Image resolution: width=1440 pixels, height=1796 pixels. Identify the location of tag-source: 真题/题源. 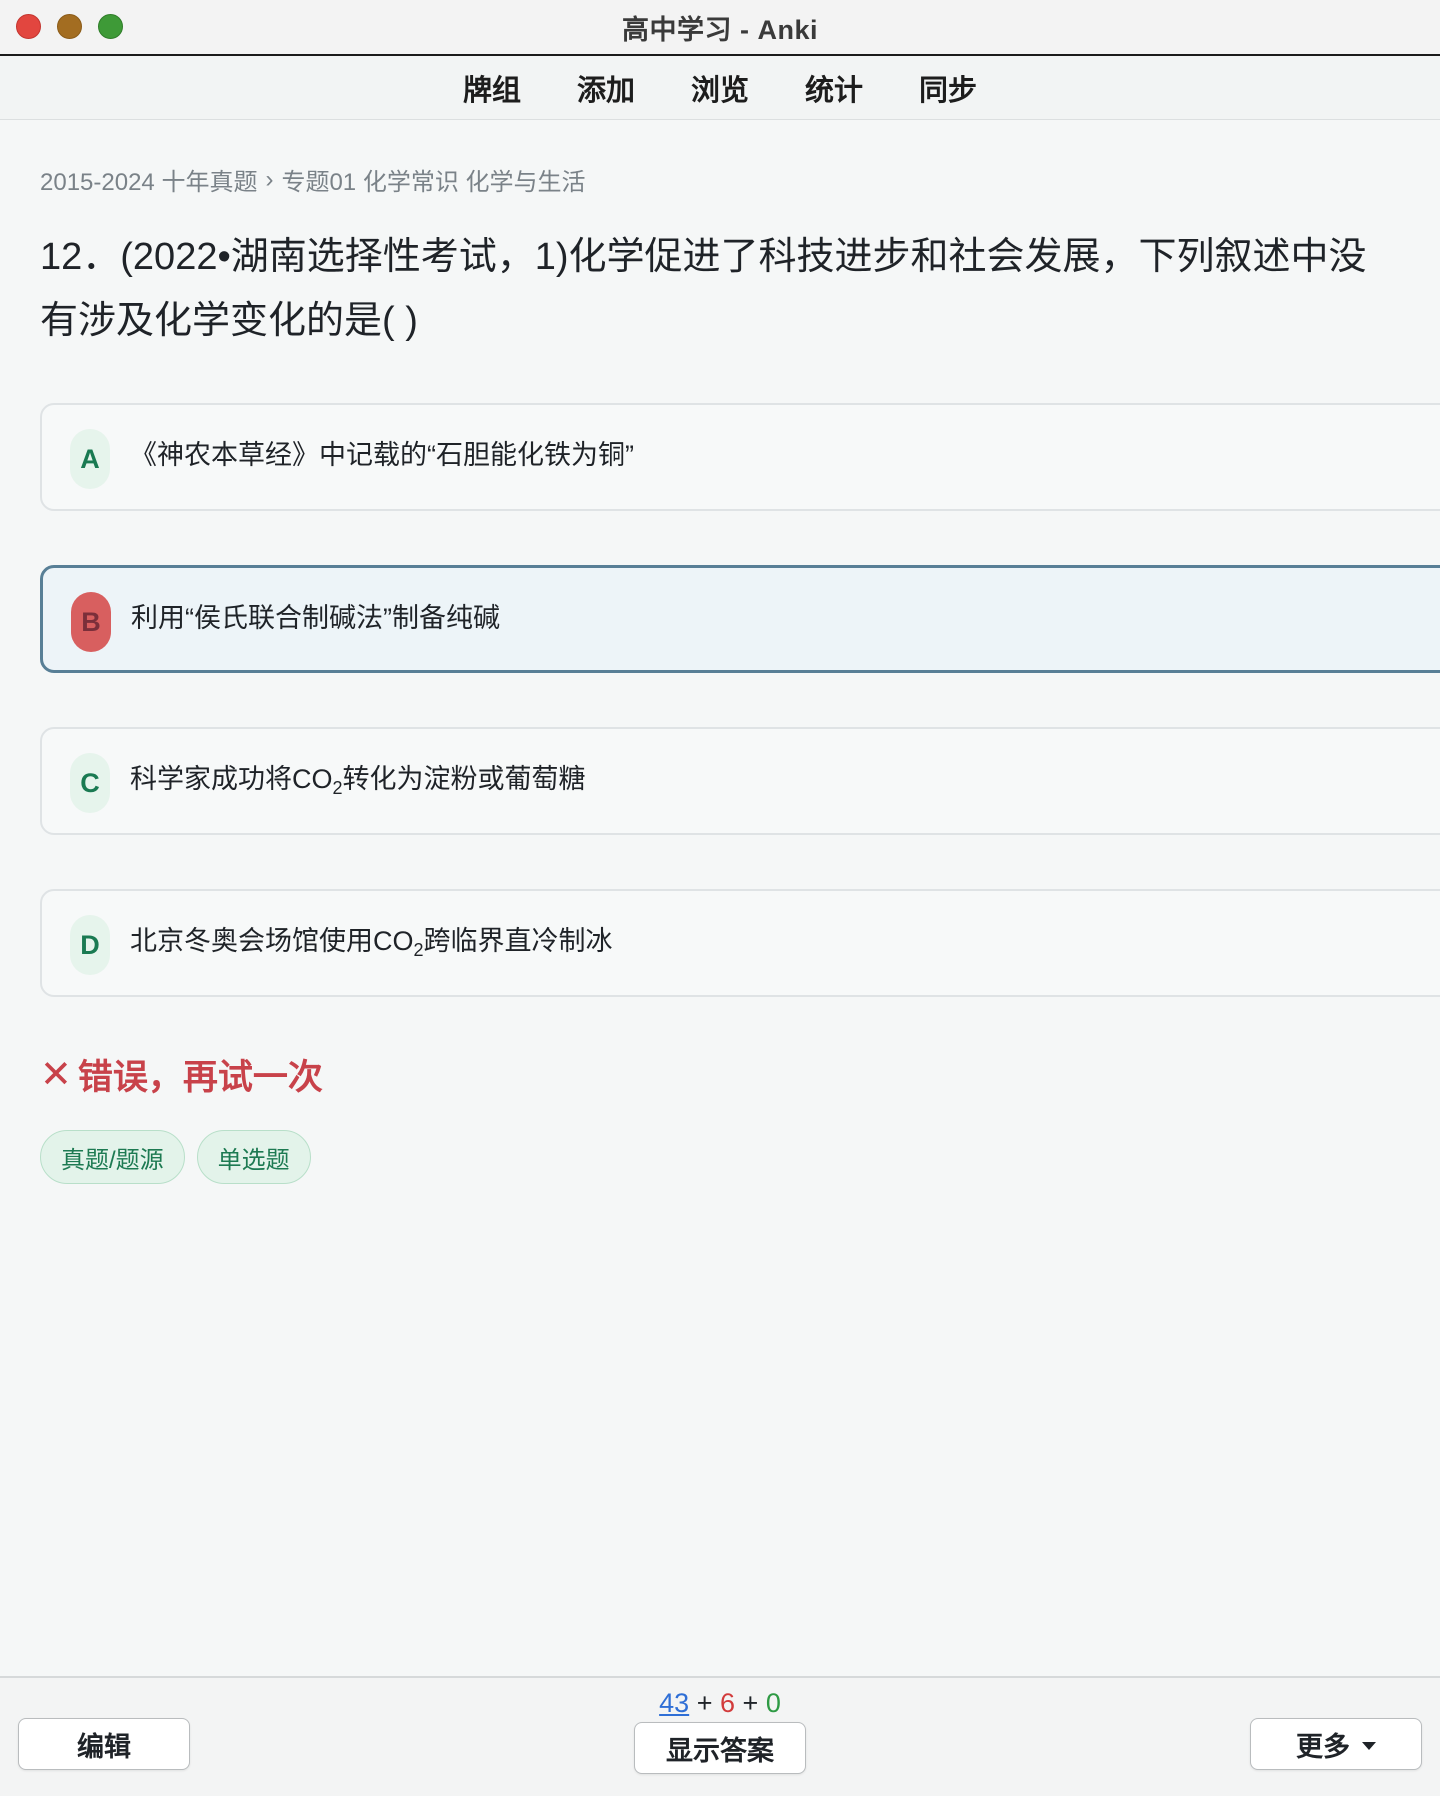
(112, 1157).